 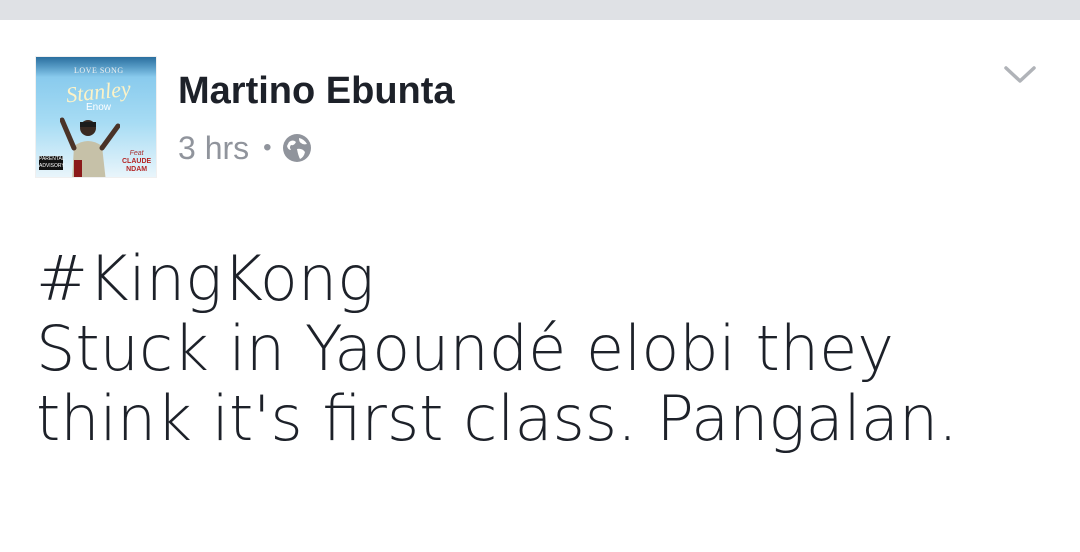 What do you see at coordinates (137, 169) in the screenshot?
I see `avatar-feat-name-2: NDAM` at bounding box center [137, 169].